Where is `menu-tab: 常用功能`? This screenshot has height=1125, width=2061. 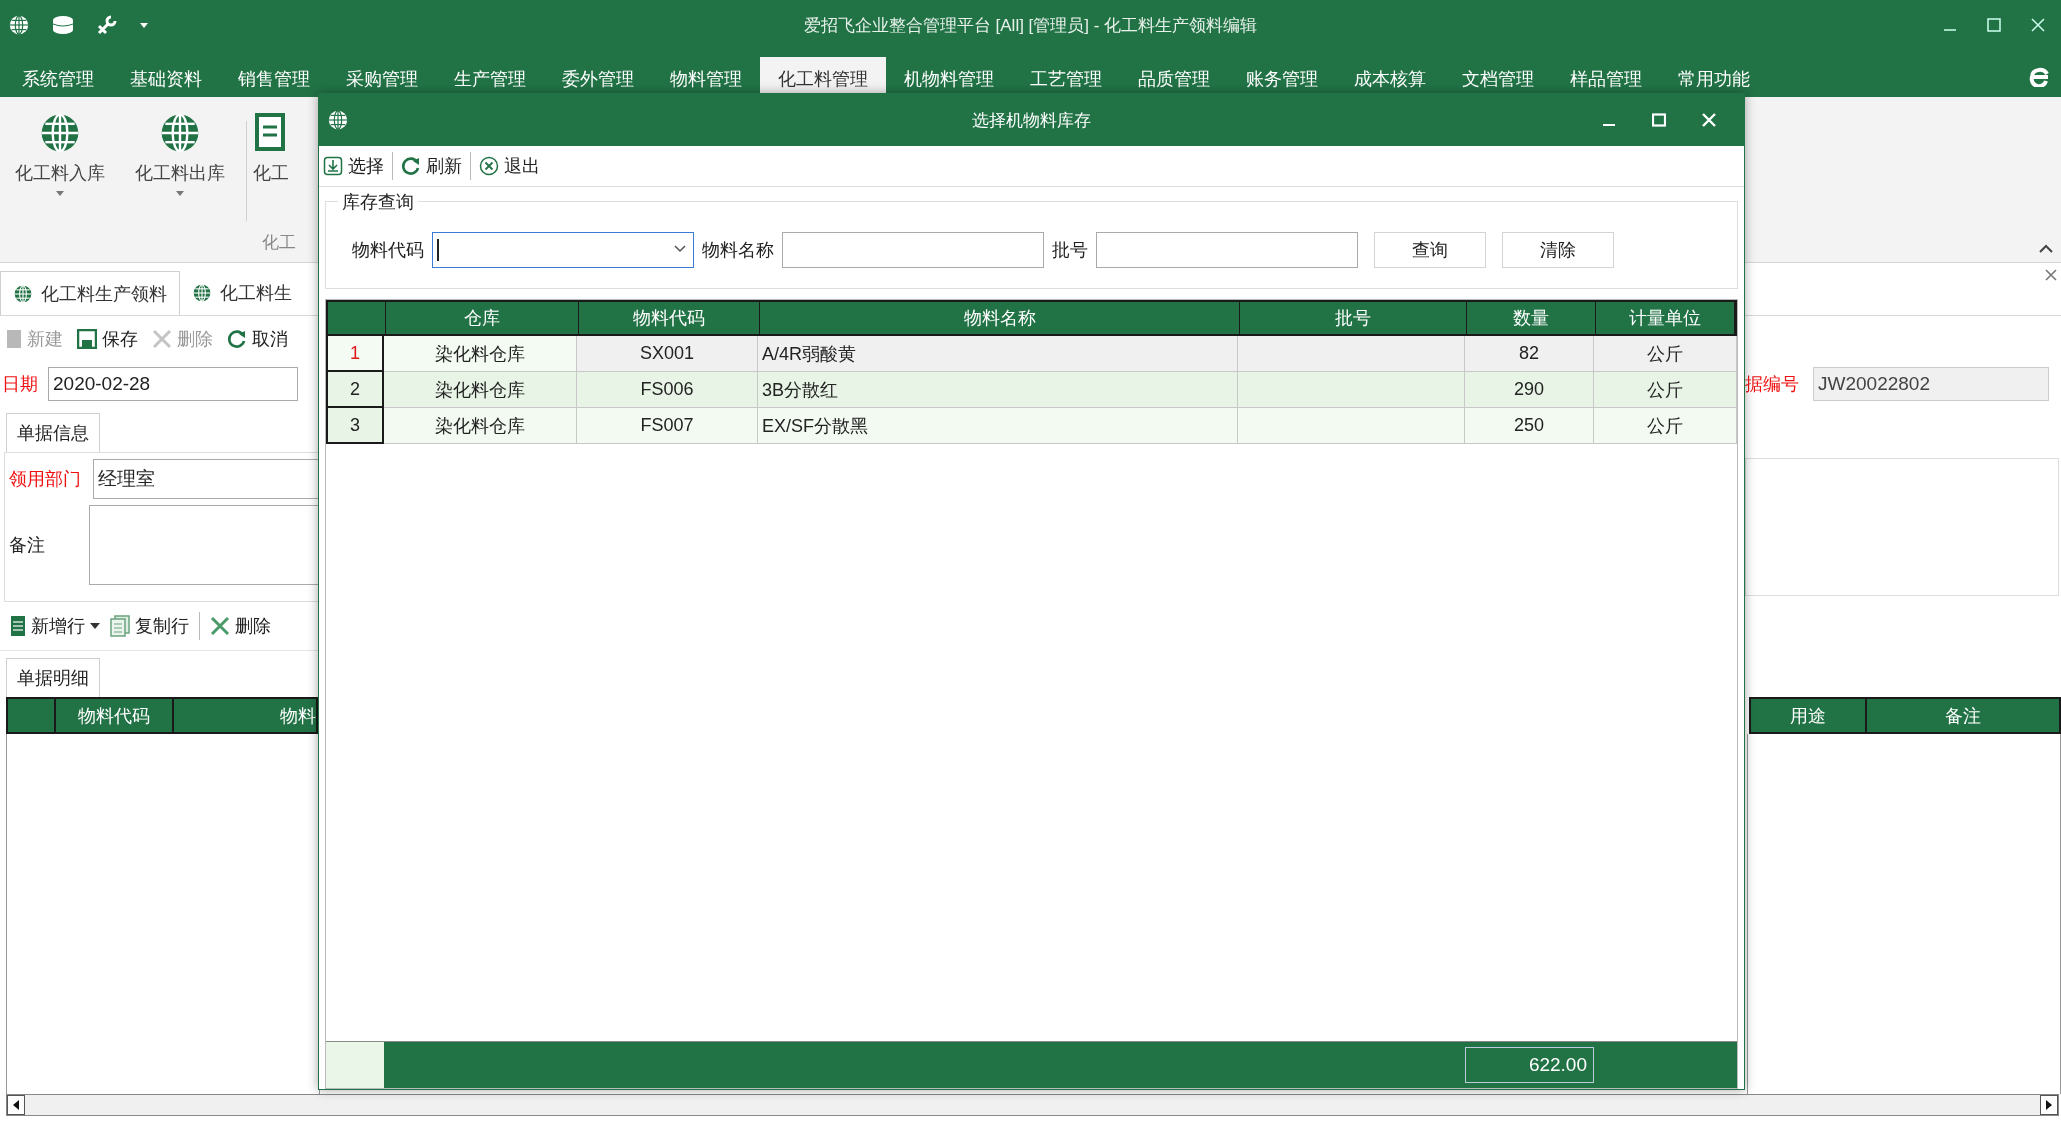 menu-tab: 常用功能 is located at coordinates (1714, 77).